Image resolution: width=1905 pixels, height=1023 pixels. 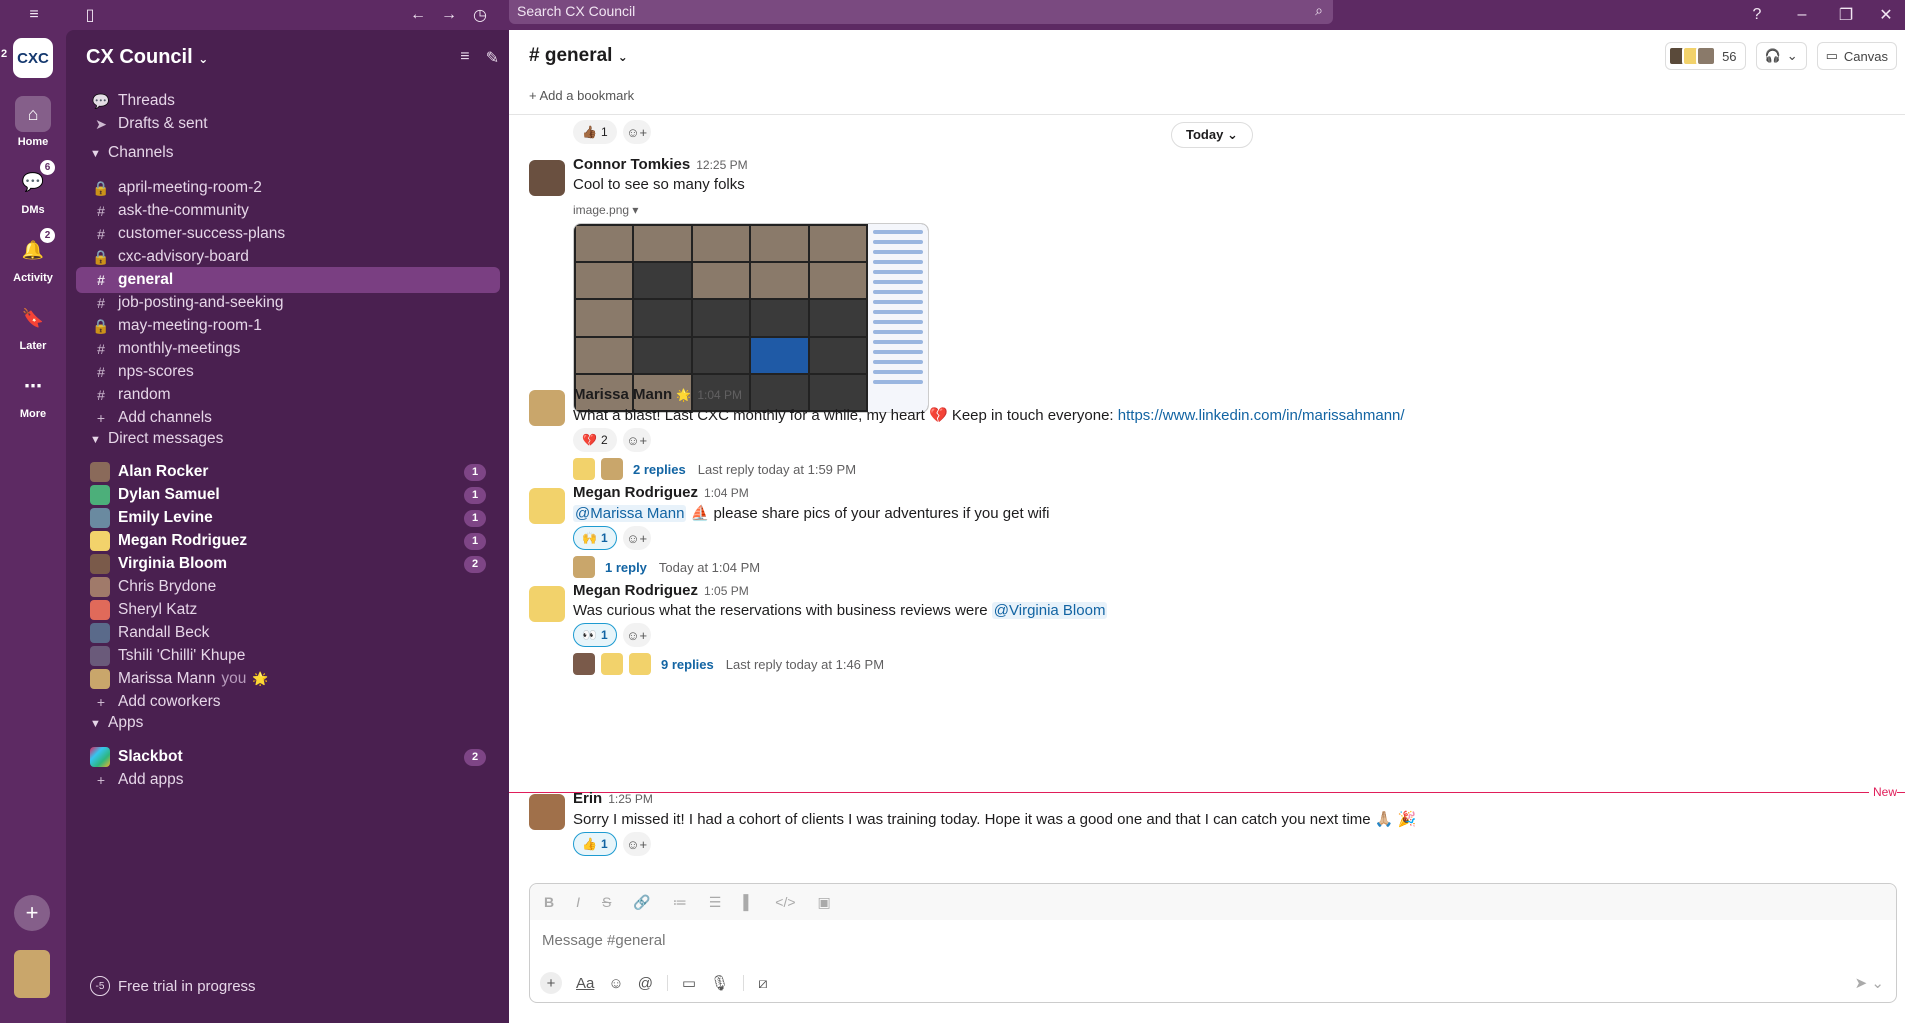 What do you see at coordinates (587, 798) in the screenshot?
I see `message-author: Erin` at bounding box center [587, 798].